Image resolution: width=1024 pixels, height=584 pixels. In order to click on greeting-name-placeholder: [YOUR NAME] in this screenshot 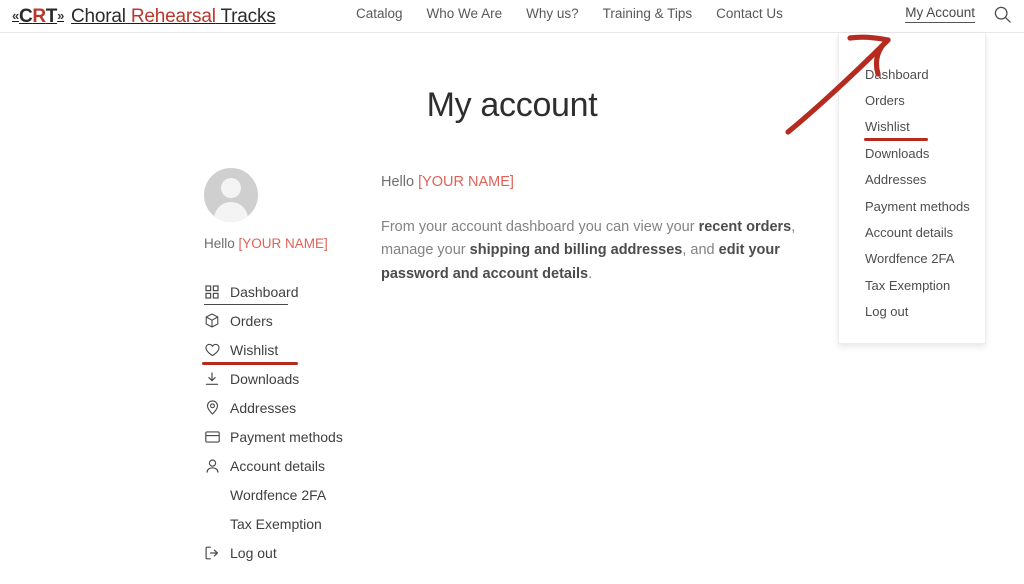, I will do `click(466, 182)`.